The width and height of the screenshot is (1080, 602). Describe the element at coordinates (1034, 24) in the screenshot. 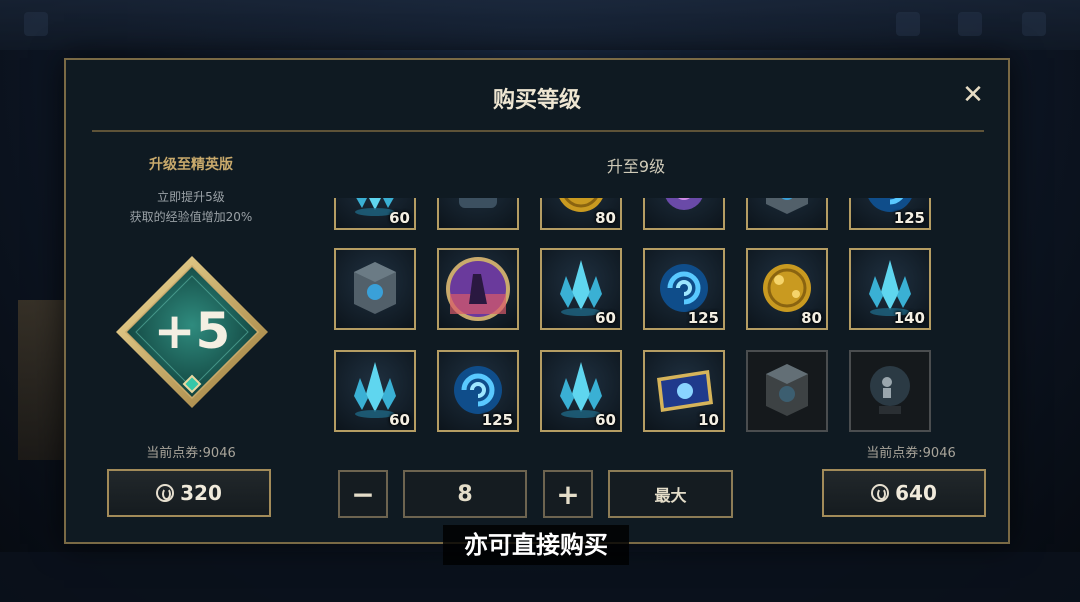

I see `more-icon` at that location.